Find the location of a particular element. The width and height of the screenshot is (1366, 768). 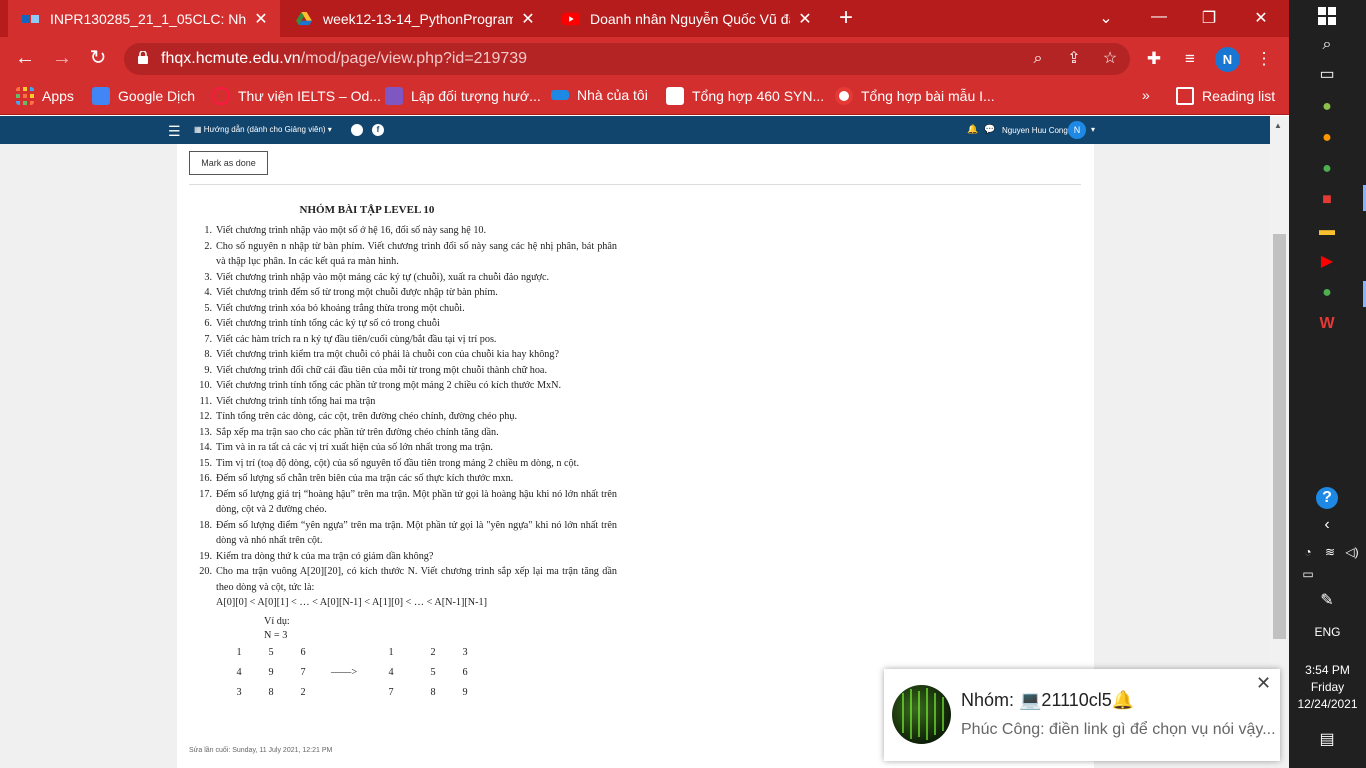

instructor-guide-menu: ▦ Hướng dẫn (dành cho Giảng viên) ▾ is located at coordinates (263, 129).